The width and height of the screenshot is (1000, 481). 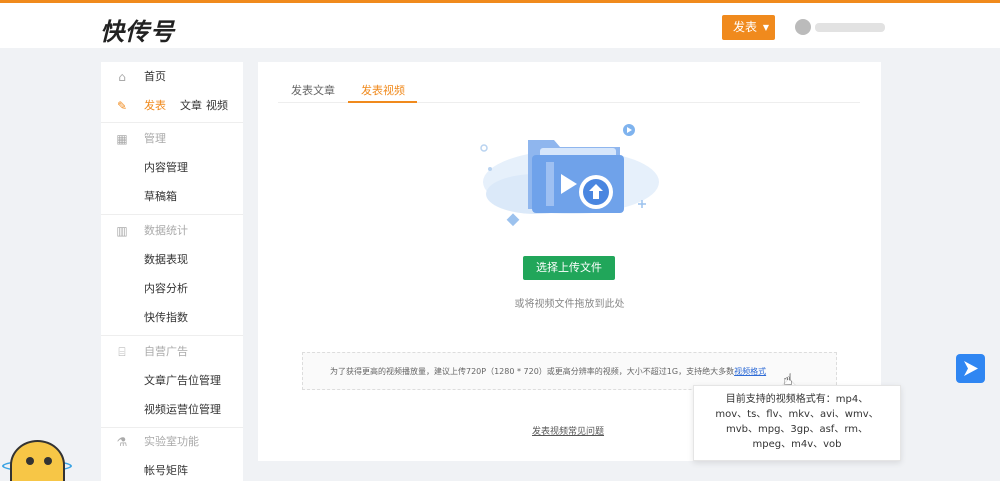 I want to click on sidebar-item-kuaichuan-index: 快传指数, so click(x=172, y=318).